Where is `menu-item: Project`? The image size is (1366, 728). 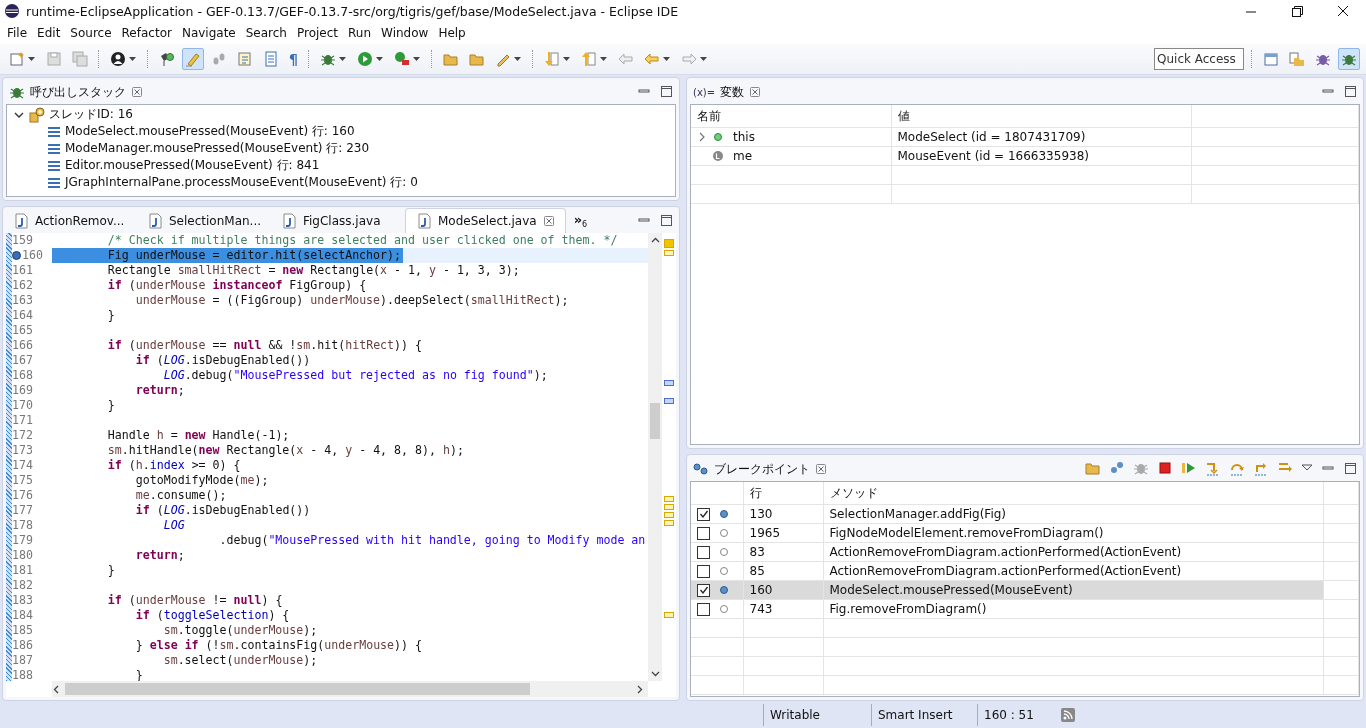
menu-item: Project is located at coordinates (317, 33).